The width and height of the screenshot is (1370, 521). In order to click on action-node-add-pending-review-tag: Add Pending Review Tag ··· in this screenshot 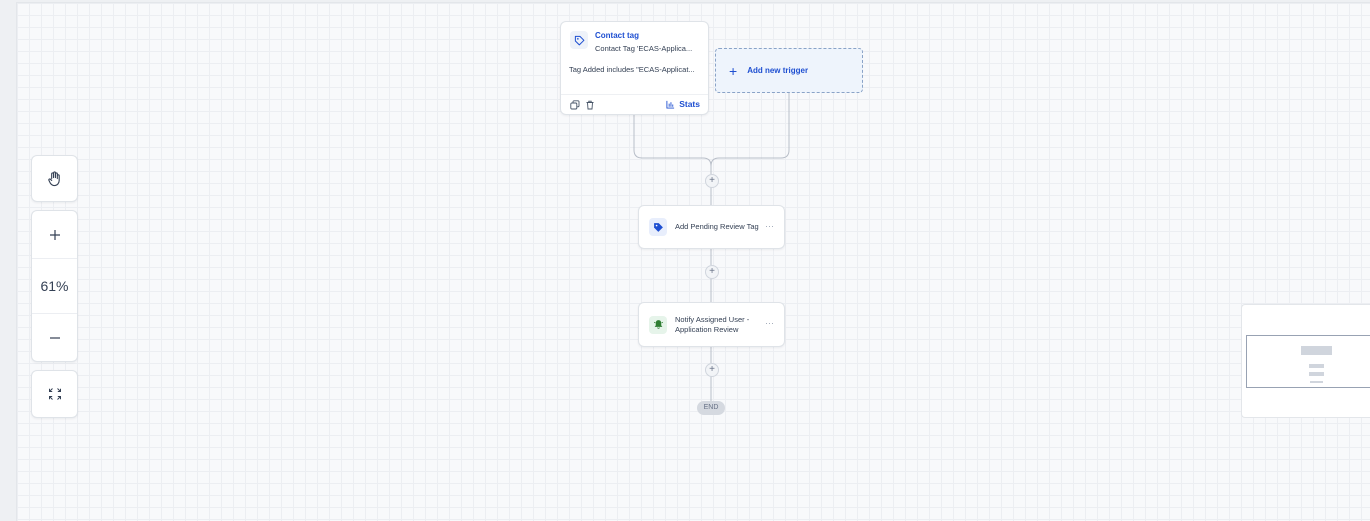, I will do `click(711, 227)`.